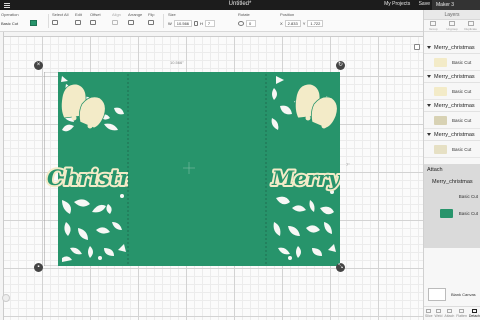  Describe the element at coordinates (292, 23) in the screenshot. I see `position-x-input: 2.833` at that location.